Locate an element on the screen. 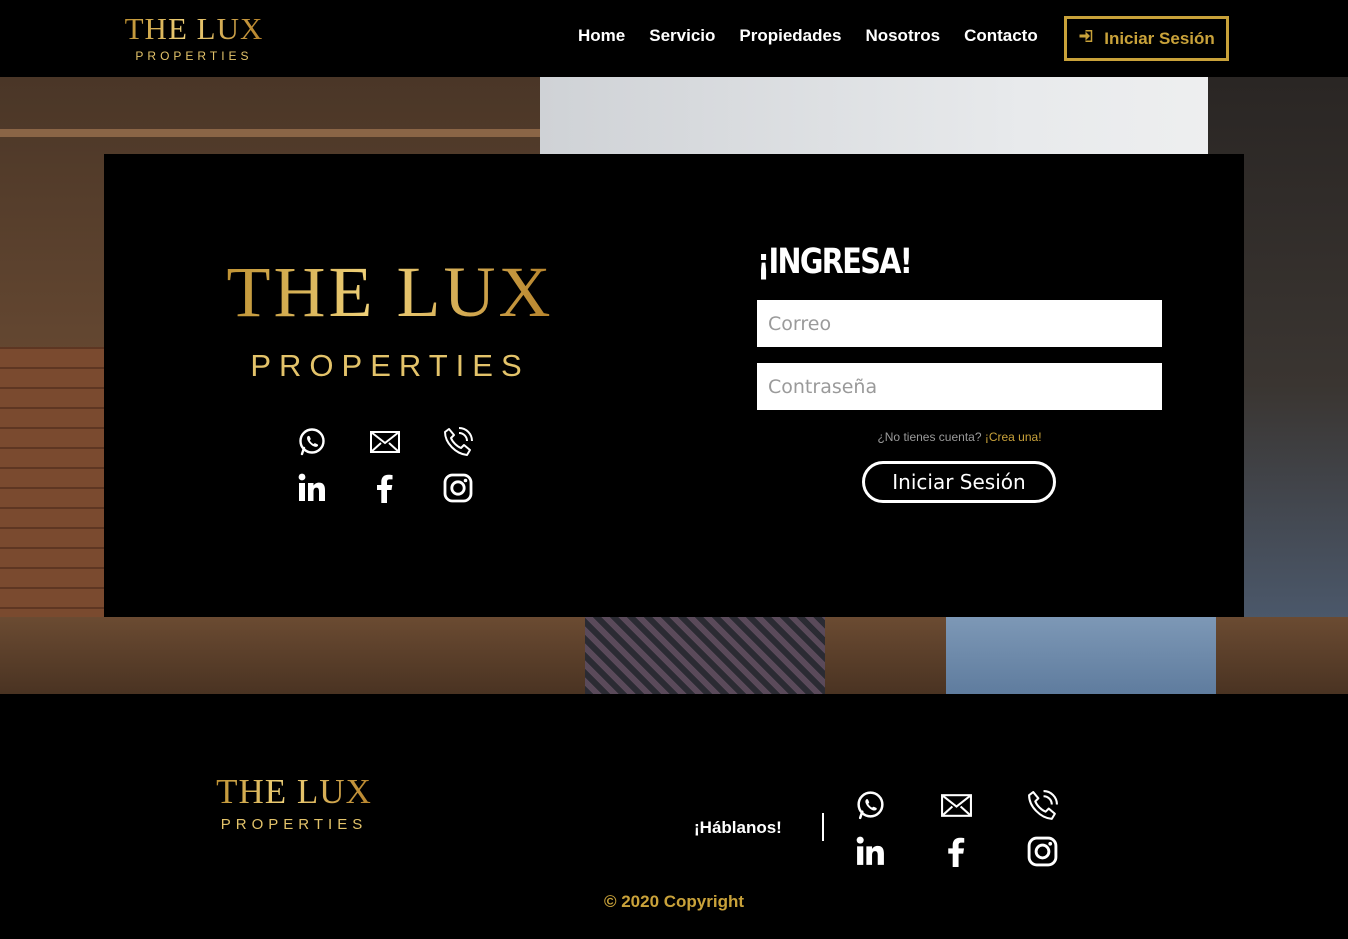 This screenshot has width=1348, height=939. nav-servicio: Servicio is located at coordinates (682, 36).